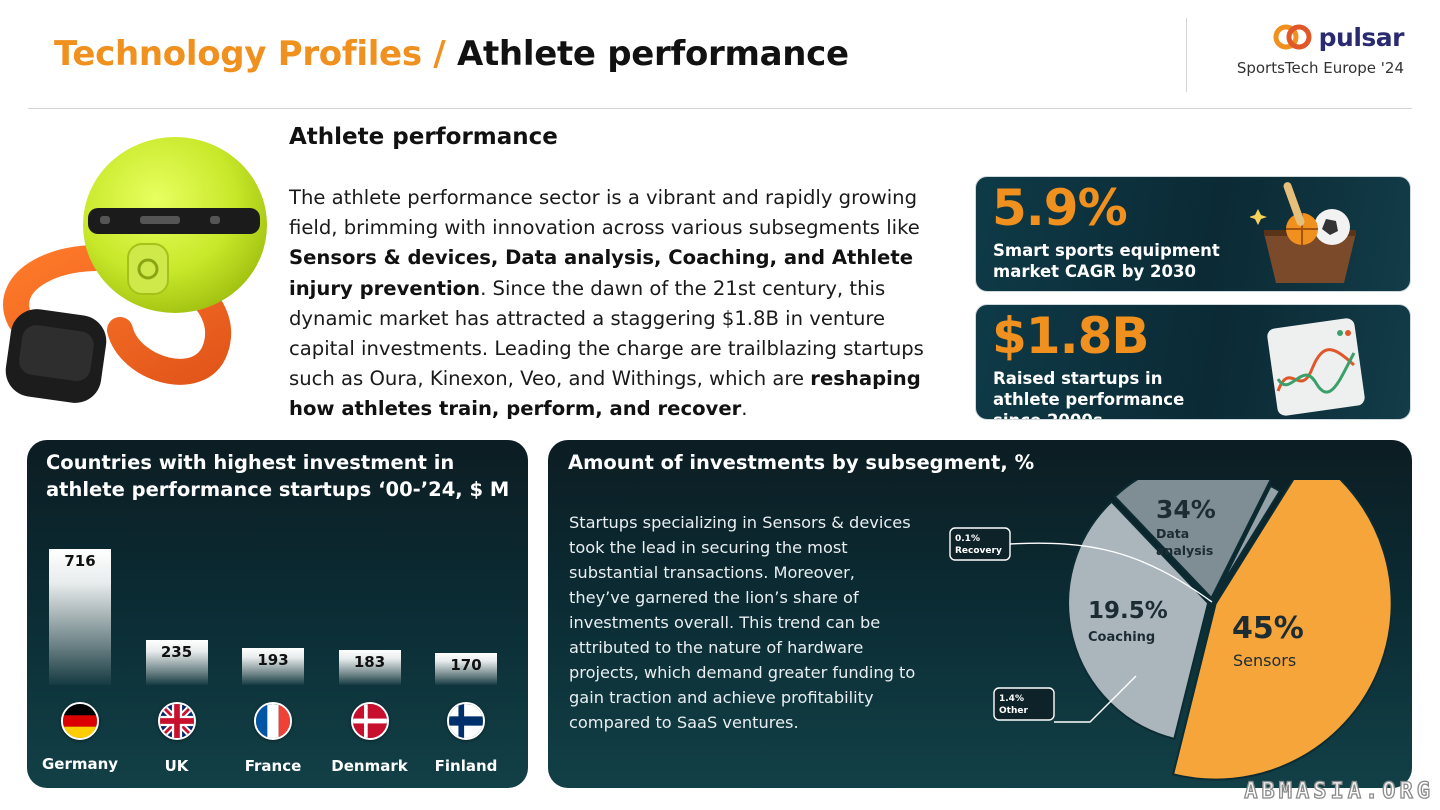 This screenshot has height=810, width=1440. What do you see at coordinates (80, 561) in the screenshot?
I see `bar-value-label: 716` at bounding box center [80, 561].